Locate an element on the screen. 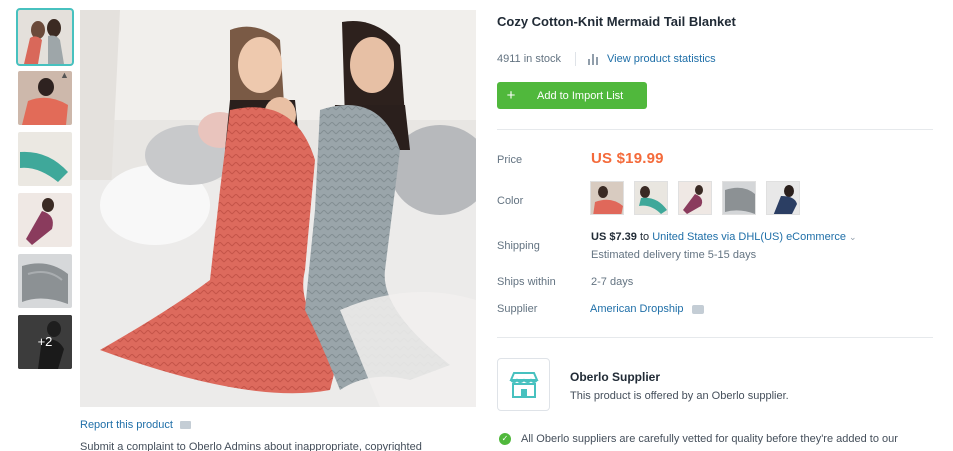  delivery-estimate: Estimated delivery time 5-15 days is located at coordinates (674, 255).